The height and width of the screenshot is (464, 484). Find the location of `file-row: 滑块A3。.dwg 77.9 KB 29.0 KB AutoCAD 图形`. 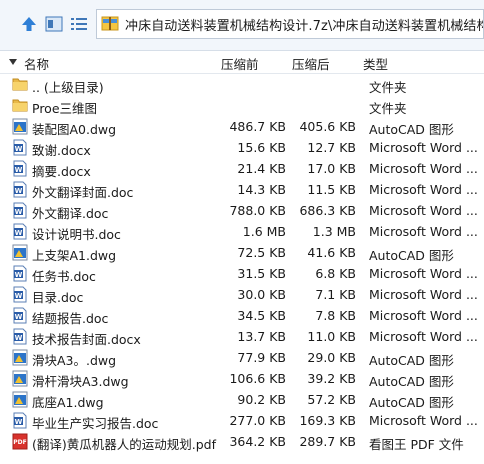

file-row: 滑块A3。.dwg 77.9 KB 29.0 KB AutoCAD 图形 is located at coordinates (242, 357).